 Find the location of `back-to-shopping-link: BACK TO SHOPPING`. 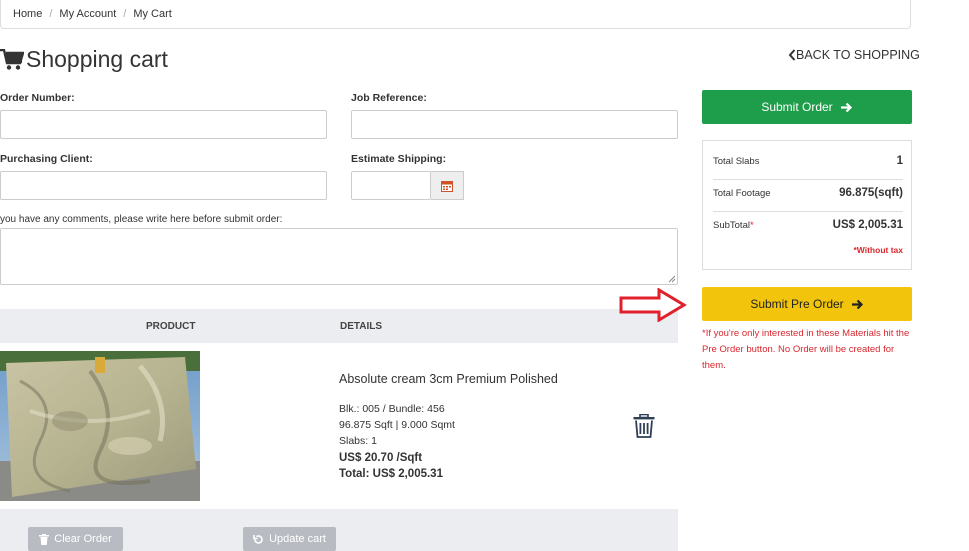

back-to-shopping-link: BACK TO SHOPPING is located at coordinates (854, 55).